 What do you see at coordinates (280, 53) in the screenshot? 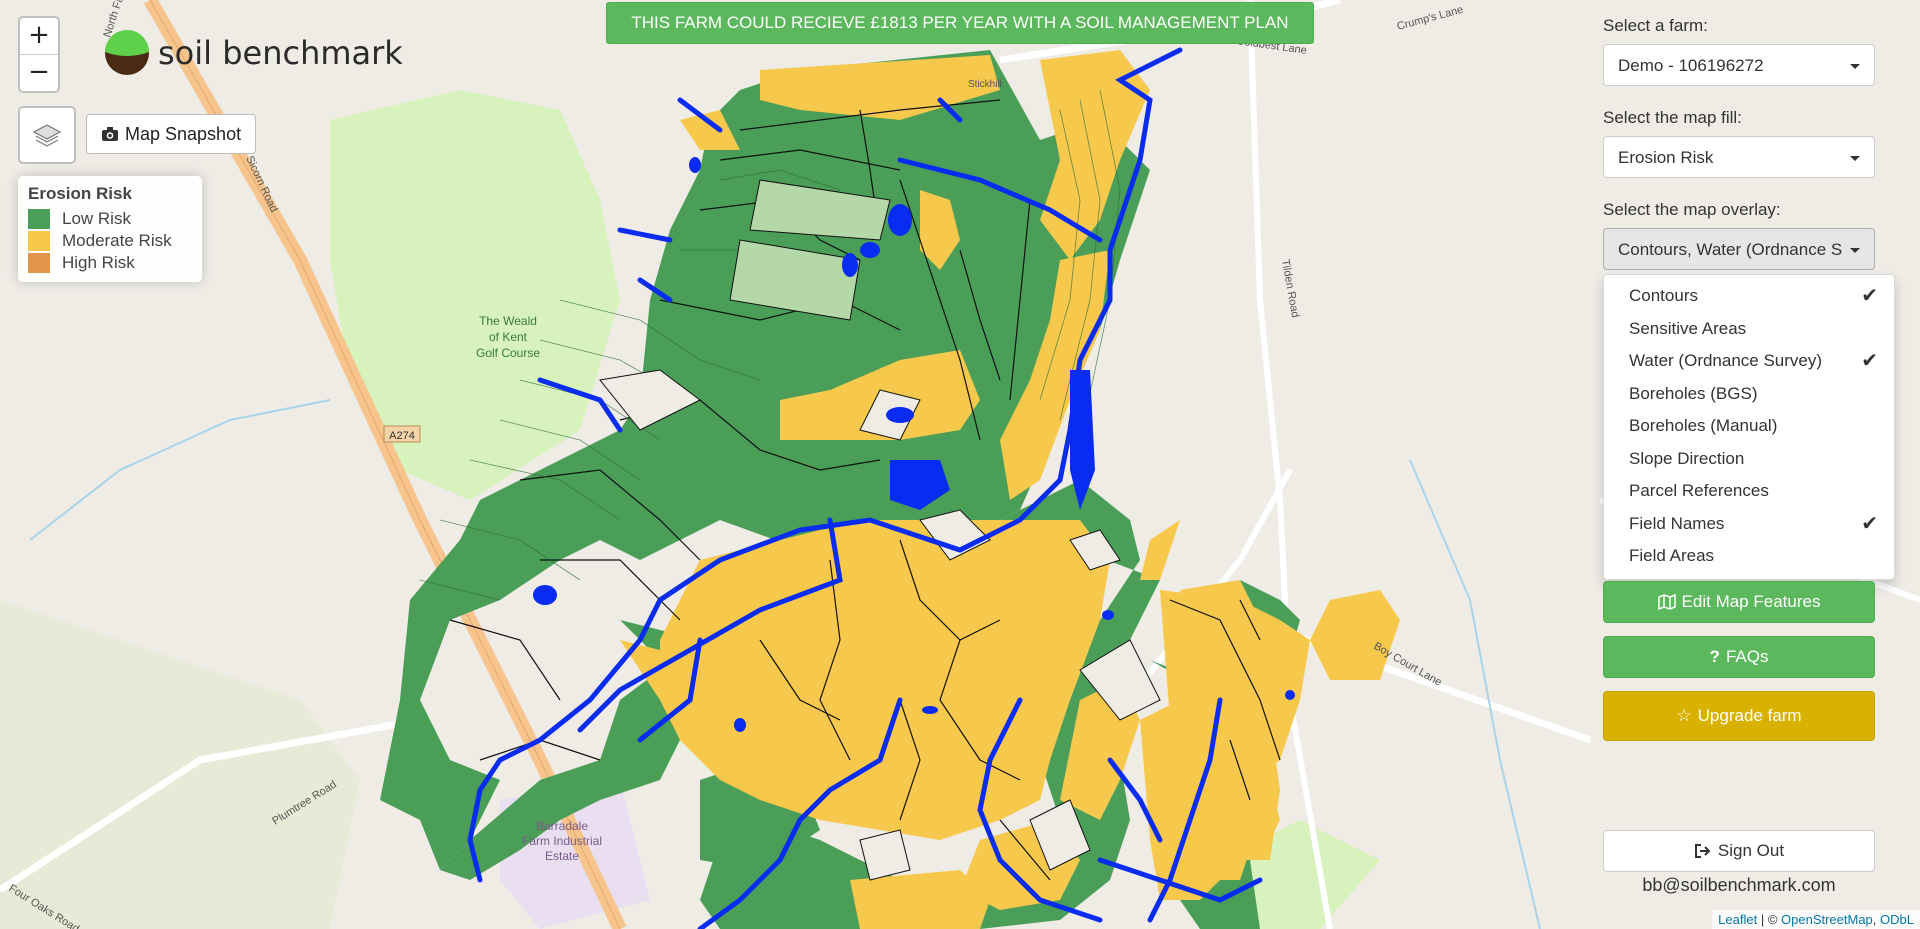
I see `logo-text: soil benchmark` at bounding box center [280, 53].